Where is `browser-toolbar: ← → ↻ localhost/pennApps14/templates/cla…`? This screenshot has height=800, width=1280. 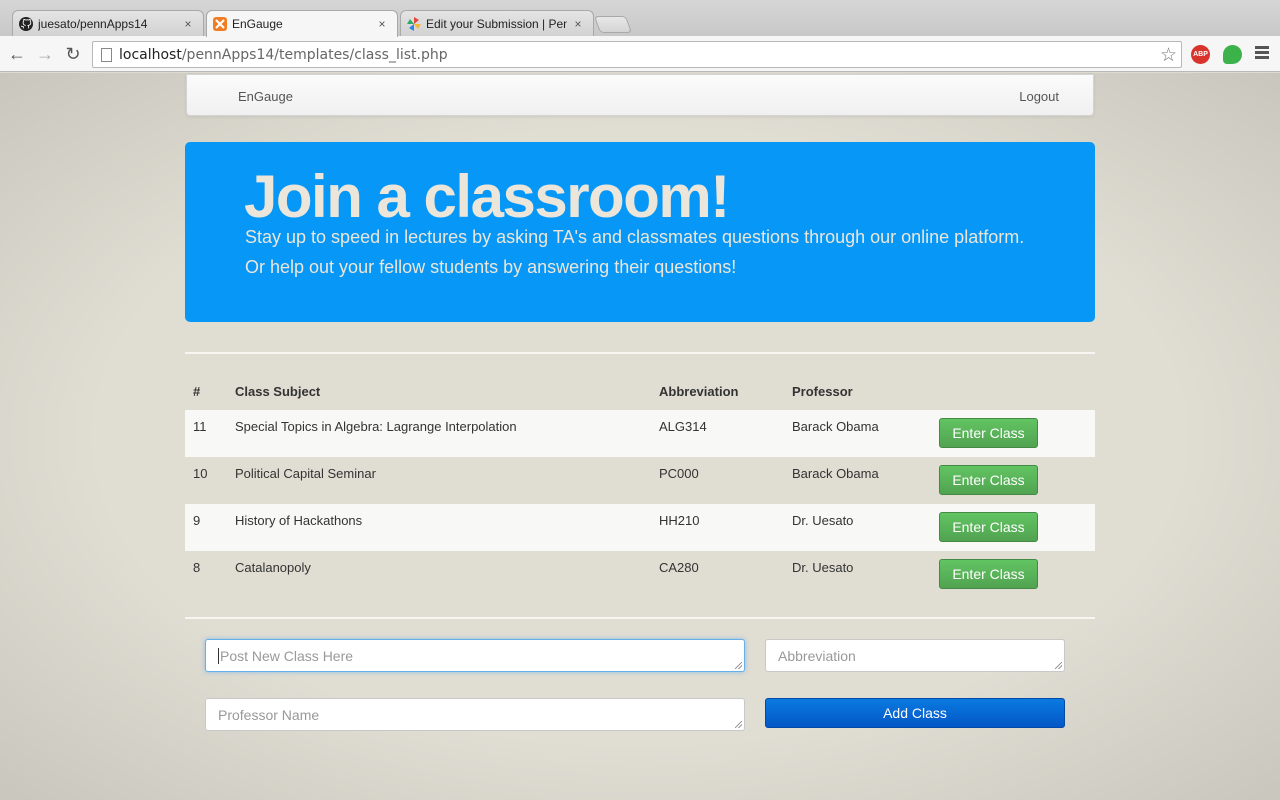
browser-toolbar: ← → ↻ localhost/pennApps14/templates/cla… is located at coordinates (640, 54).